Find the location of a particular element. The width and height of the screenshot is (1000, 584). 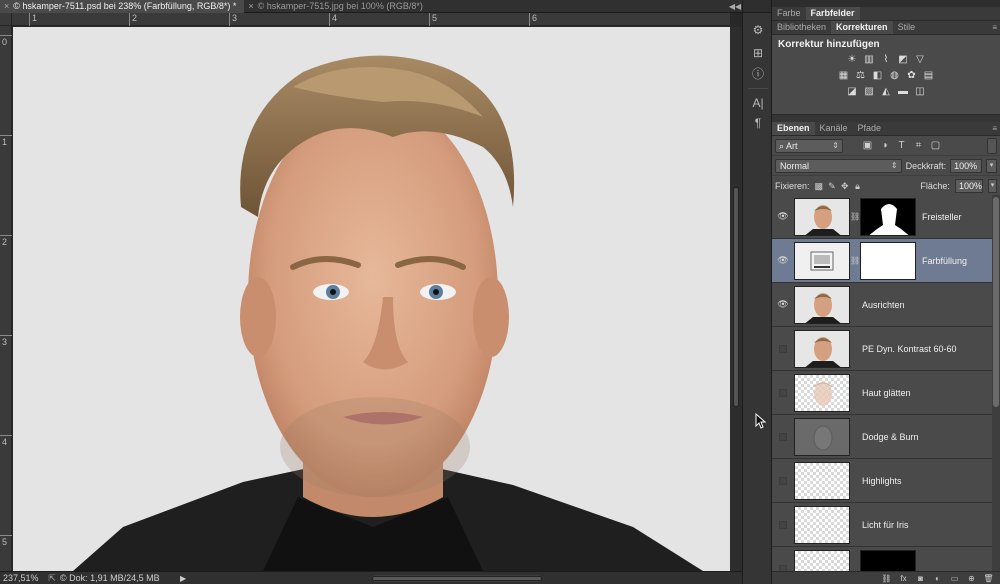

invert-icon: ◪ is located at coordinates (852, 92).